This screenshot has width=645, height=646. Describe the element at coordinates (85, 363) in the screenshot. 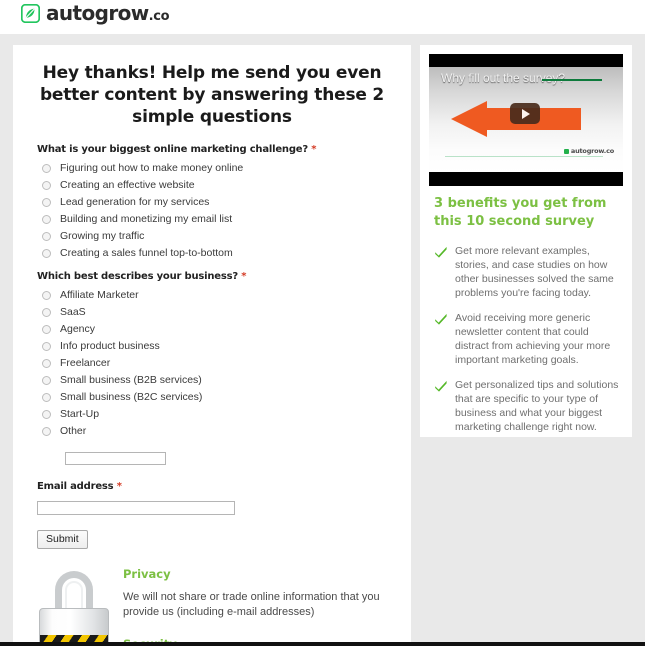

I see `option-label: Freelancer` at that location.